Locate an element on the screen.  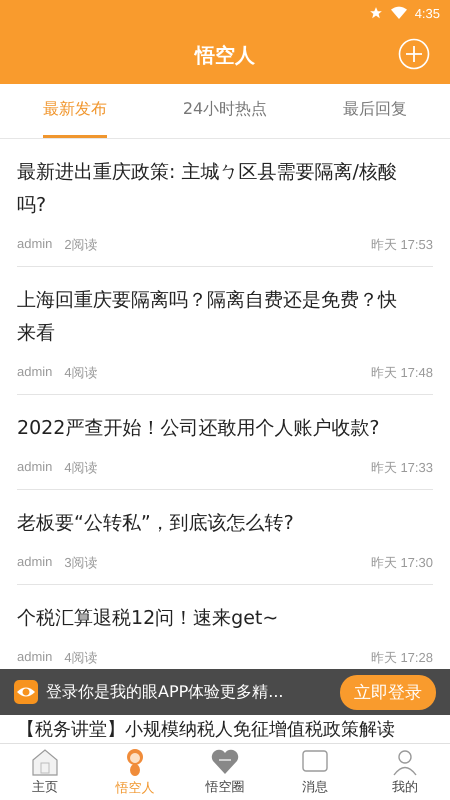
star-icon is located at coordinates (375, 13).